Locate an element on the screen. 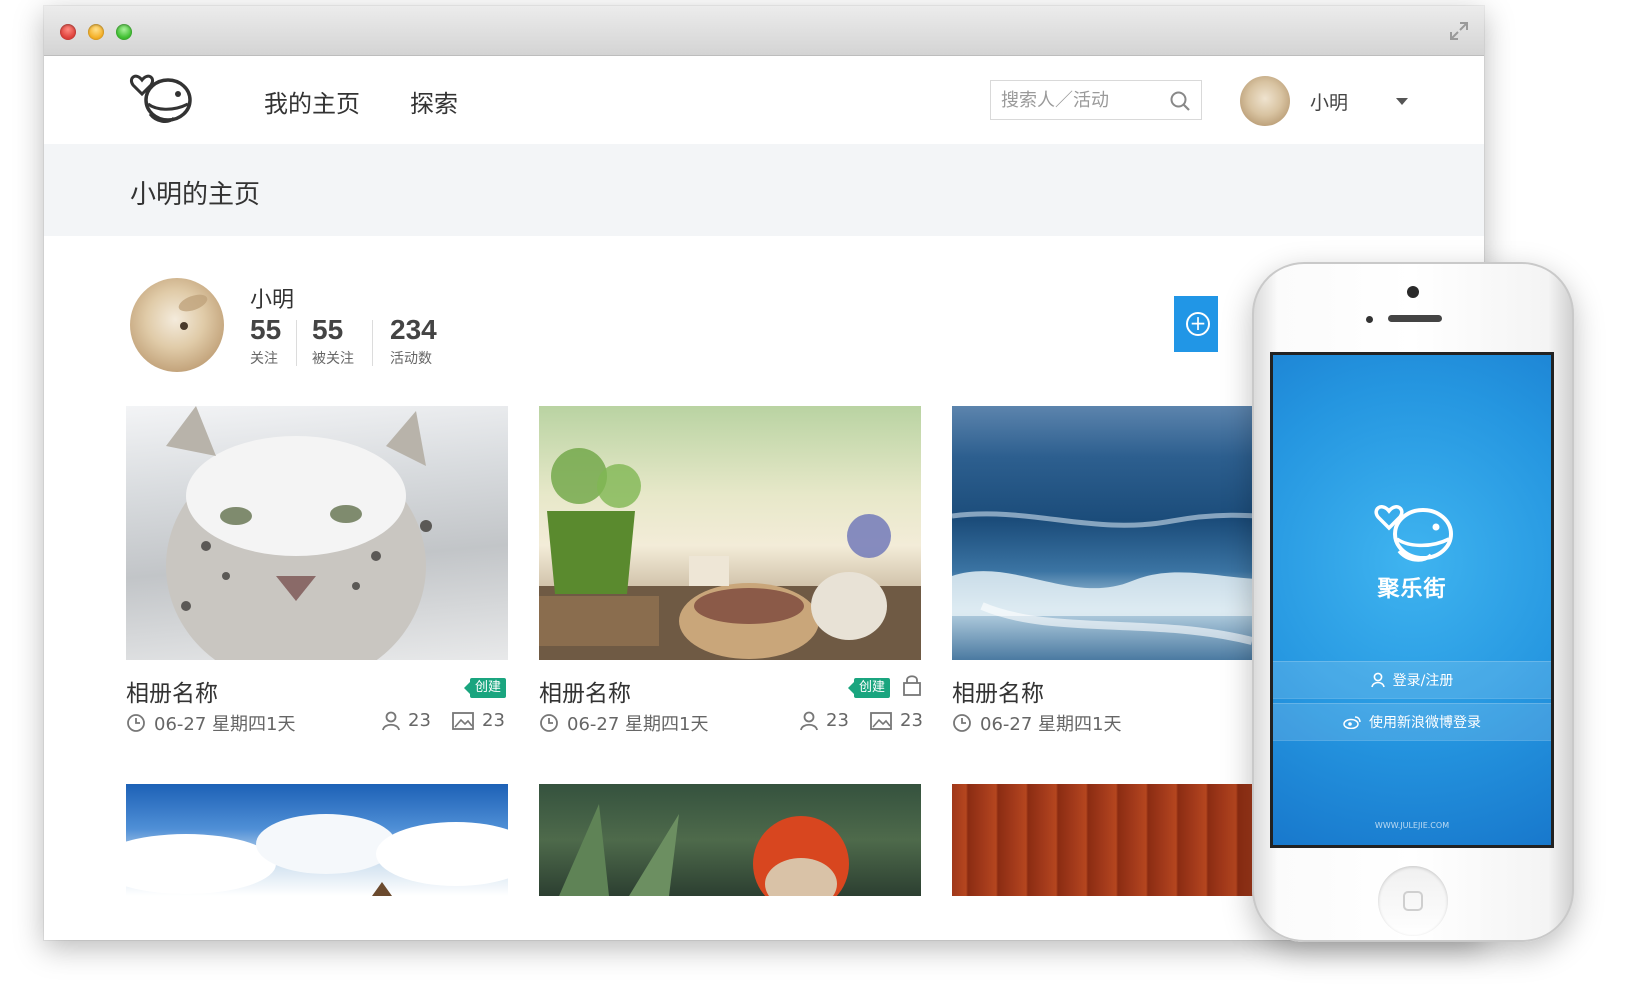 The width and height of the screenshot is (1650, 1004). stat-label: 关注 is located at coordinates (264, 359).